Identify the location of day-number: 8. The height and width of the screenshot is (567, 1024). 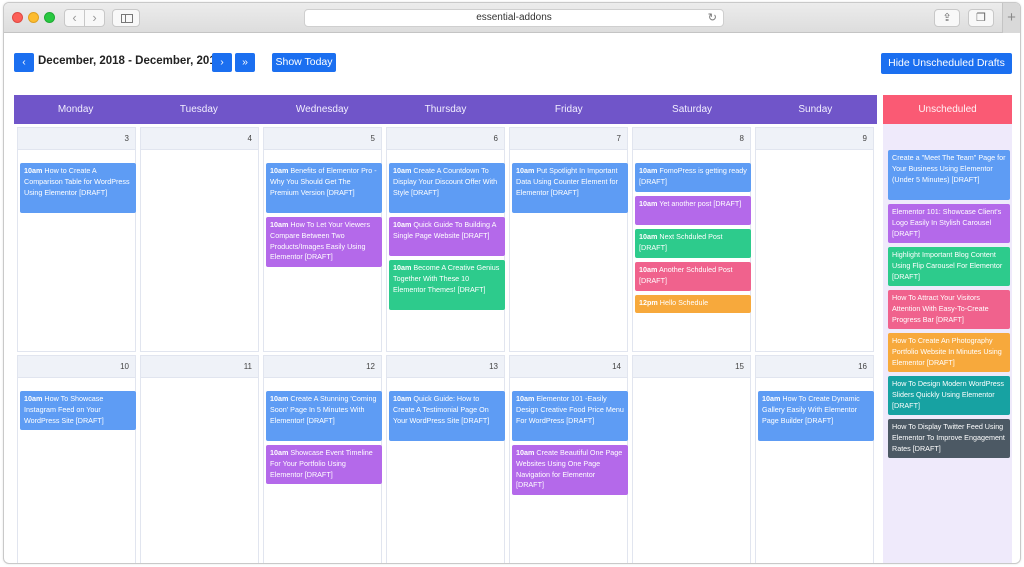
(691, 139).